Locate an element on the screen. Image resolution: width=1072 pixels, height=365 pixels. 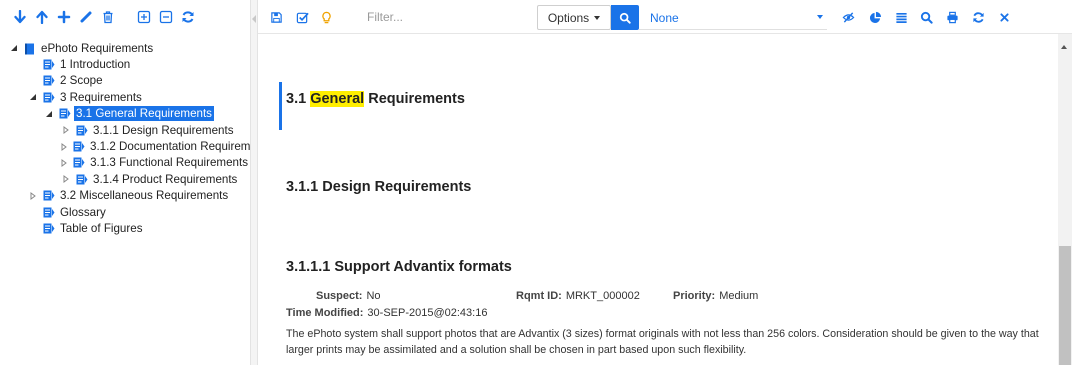
collapse-pane-arrow-icon is located at coordinates (254, 19).